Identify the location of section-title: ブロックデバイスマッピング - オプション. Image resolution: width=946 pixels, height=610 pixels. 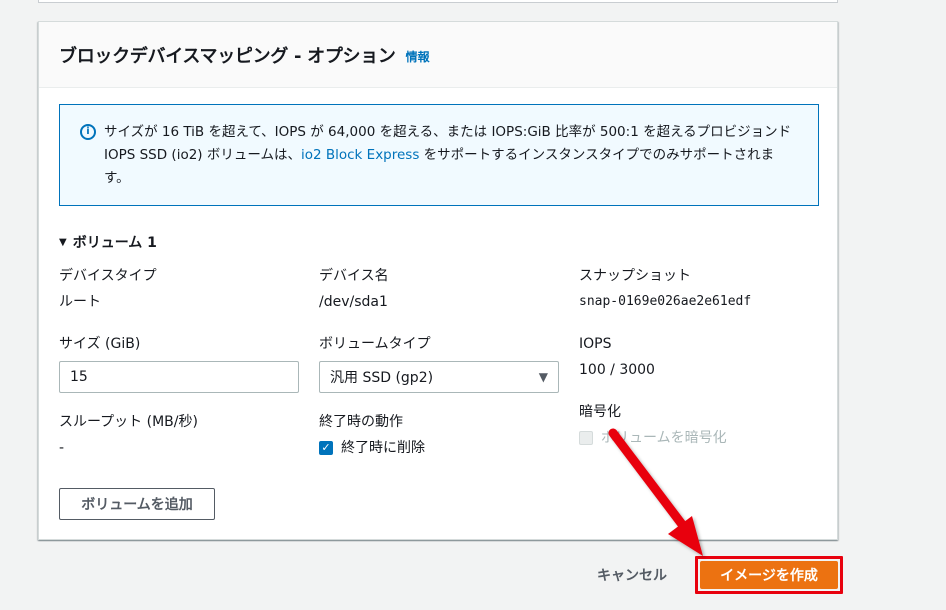
(227, 56).